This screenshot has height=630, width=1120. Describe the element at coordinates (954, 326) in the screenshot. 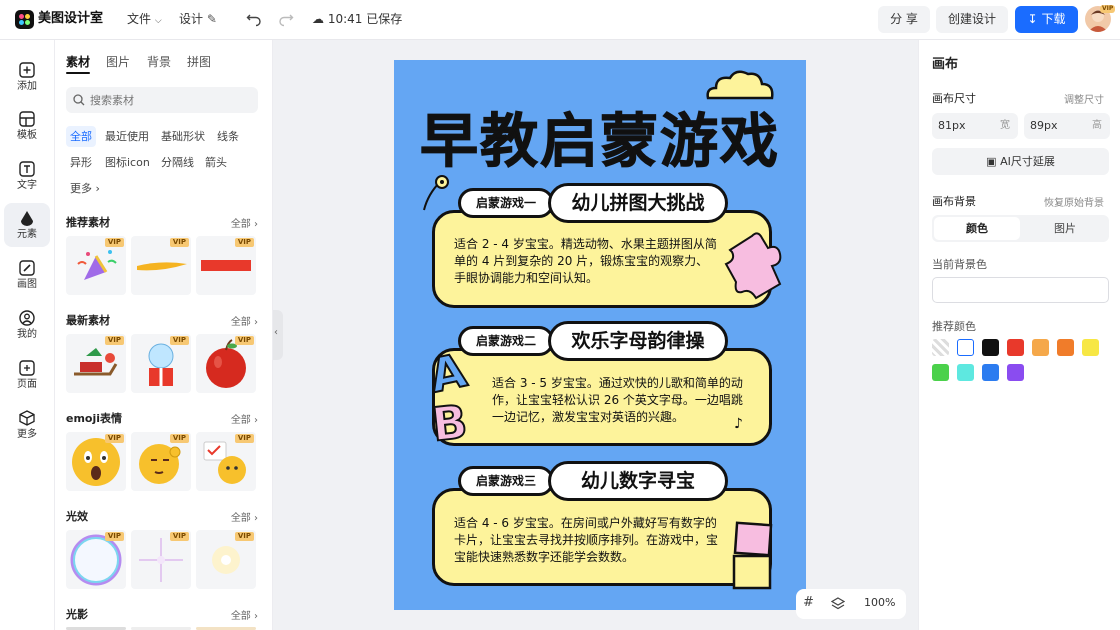

I see `recommend-title: 推荐颜色` at that location.